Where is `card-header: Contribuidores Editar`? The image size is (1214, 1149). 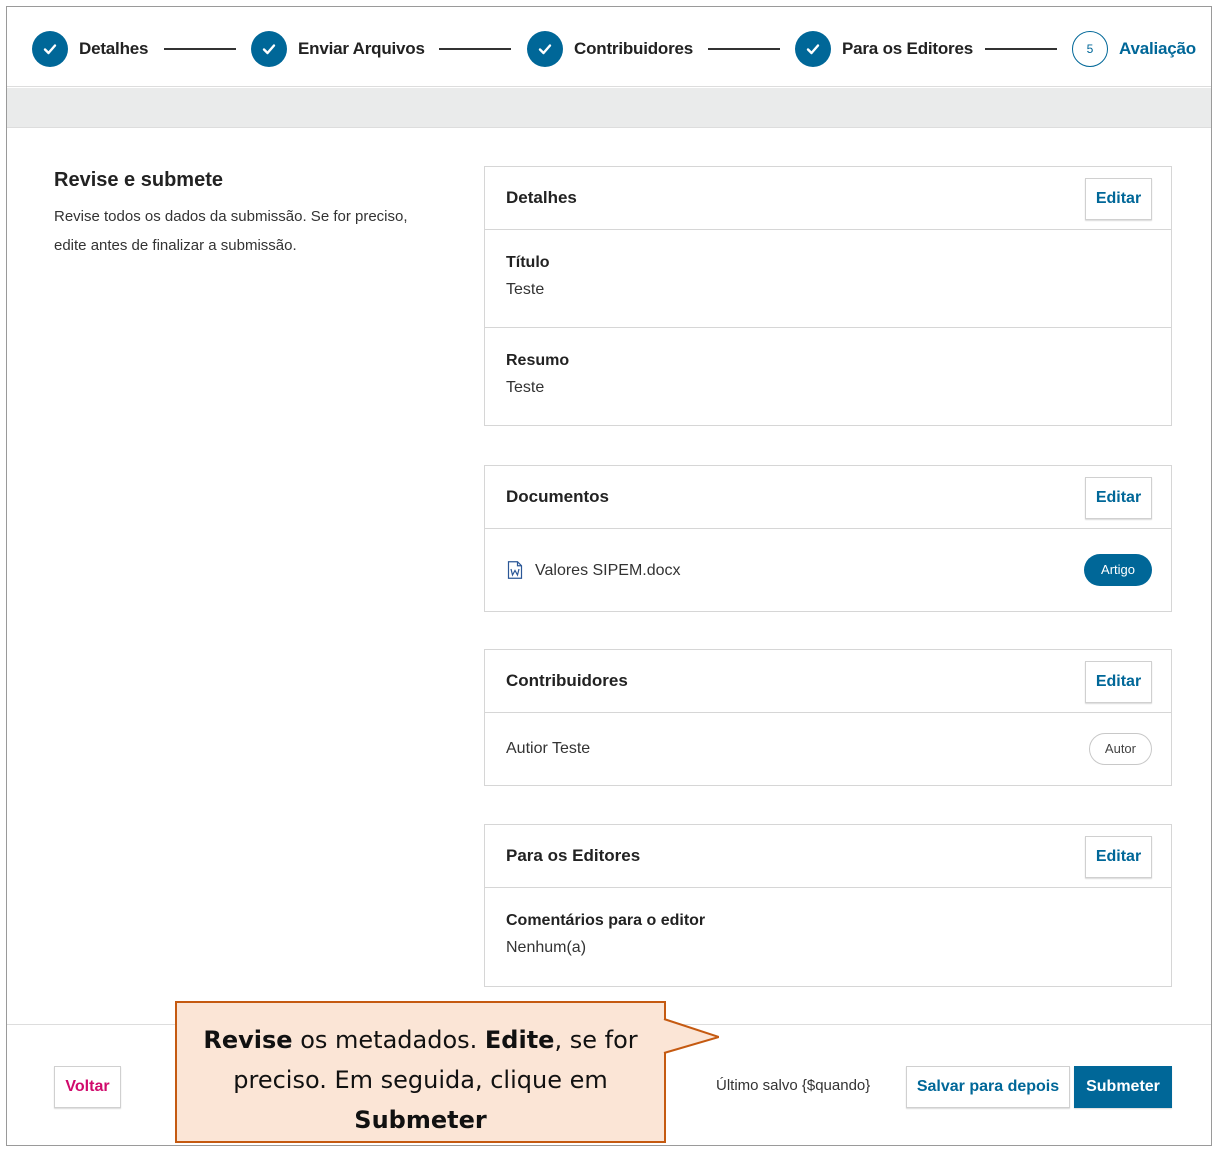 card-header: Contribuidores Editar is located at coordinates (828, 681).